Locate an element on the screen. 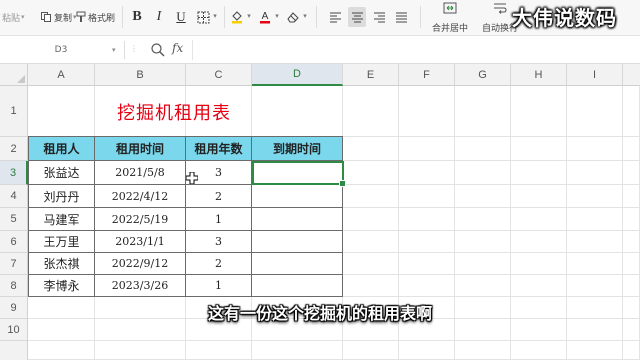  clear-format-button is located at coordinates (293, 17).